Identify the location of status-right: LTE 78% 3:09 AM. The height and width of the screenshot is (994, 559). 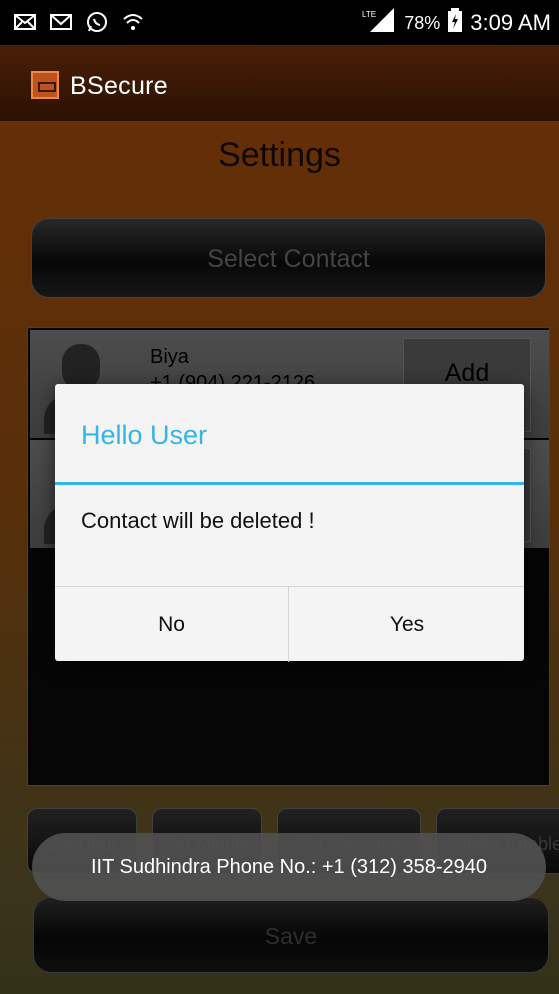
(456, 23).